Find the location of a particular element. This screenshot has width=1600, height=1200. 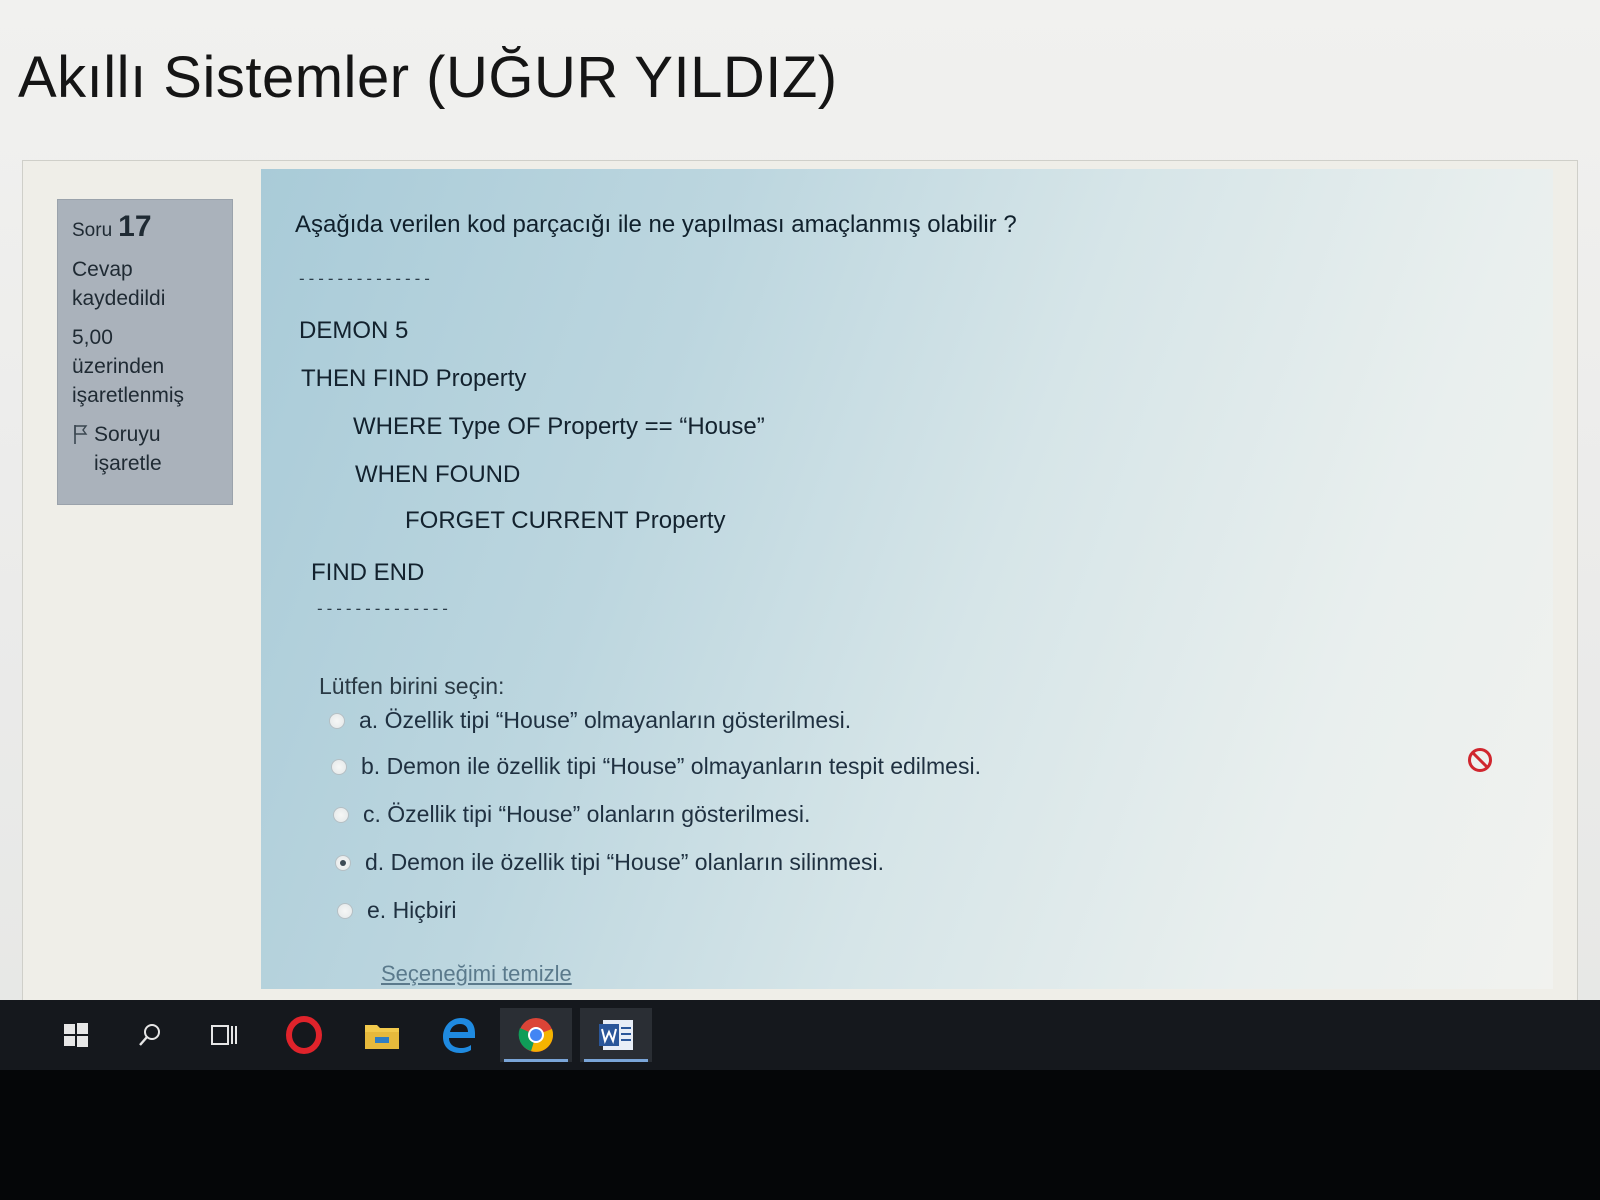

flag-label-line1: Soruyu is located at coordinates (127, 434).